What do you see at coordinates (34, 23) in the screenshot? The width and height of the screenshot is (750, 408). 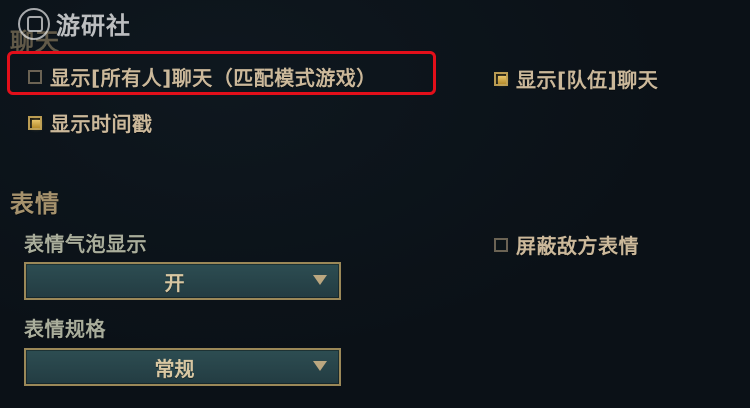 I see `watermark-logo-icon` at bounding box center [34, 23].